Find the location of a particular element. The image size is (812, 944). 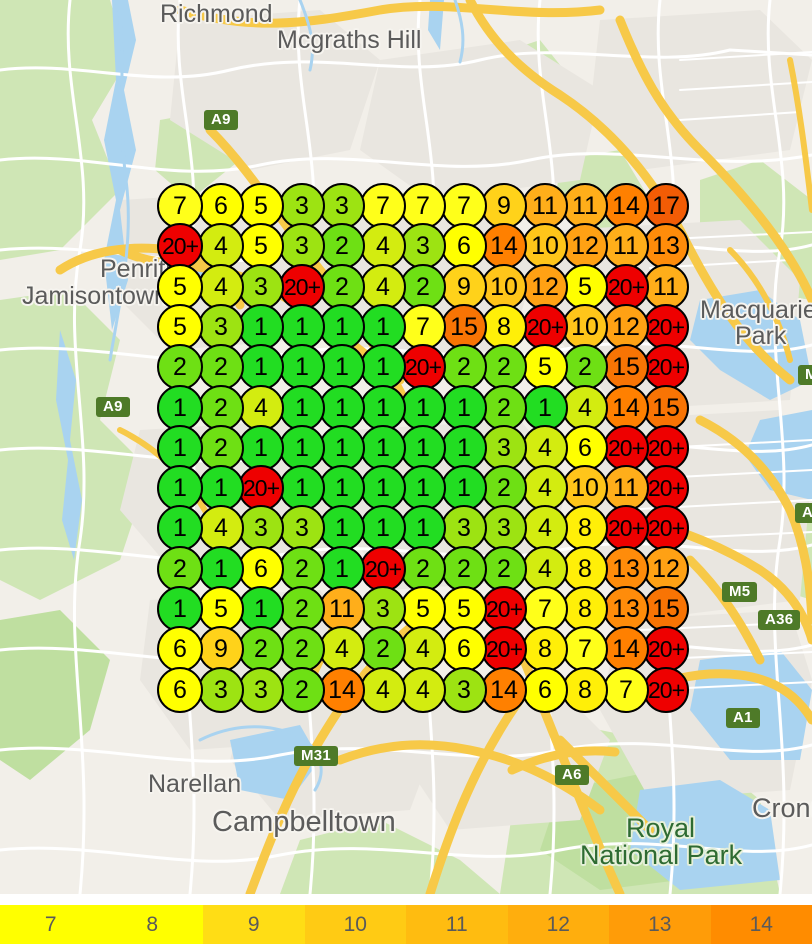

map-marker: 11 is located at coordinates (626, 246).